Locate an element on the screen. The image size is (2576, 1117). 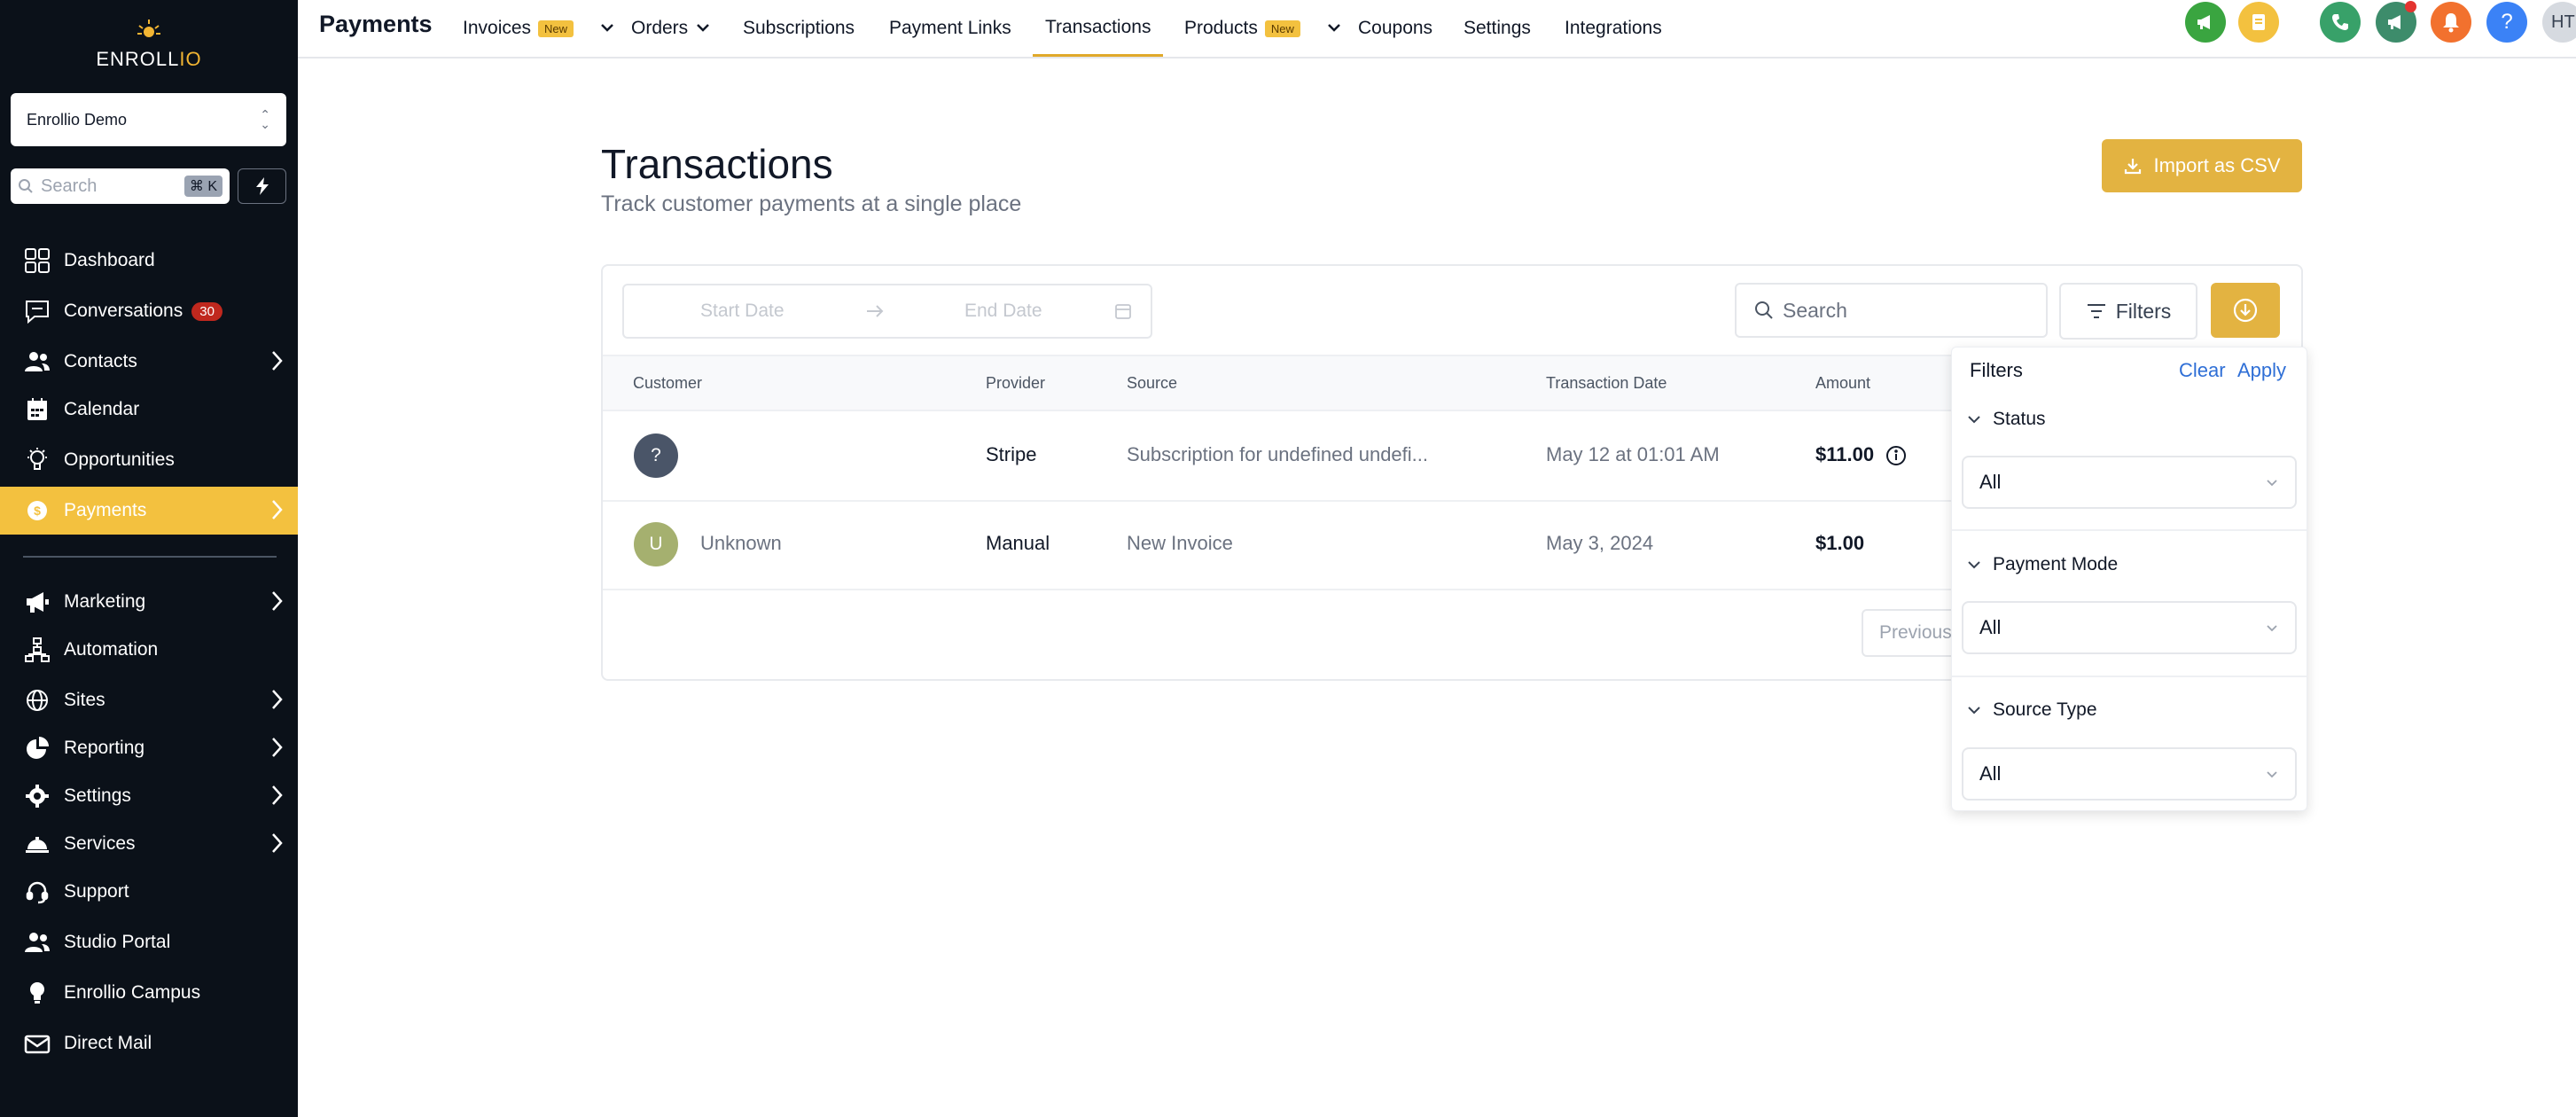
filters-label: Filters is located at coordinates (2143, 311).